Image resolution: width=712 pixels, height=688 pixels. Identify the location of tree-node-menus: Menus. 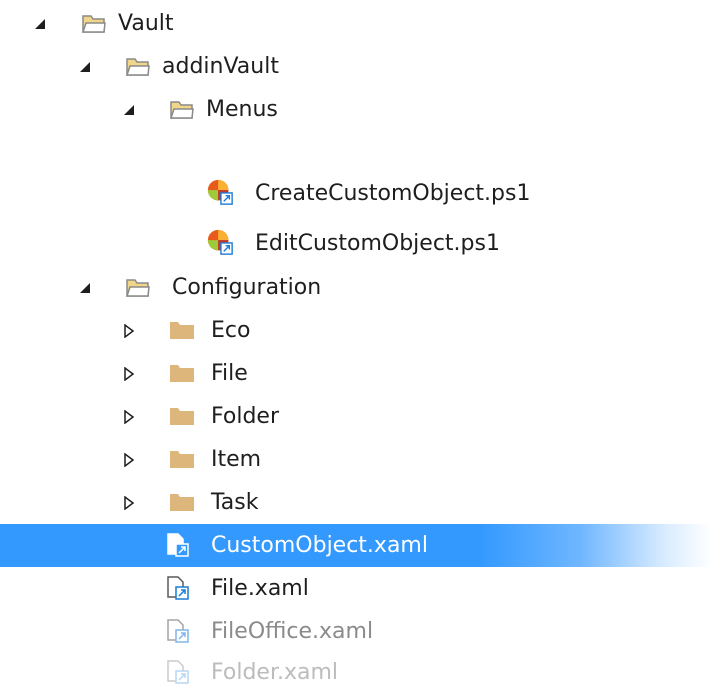
(356, 109).